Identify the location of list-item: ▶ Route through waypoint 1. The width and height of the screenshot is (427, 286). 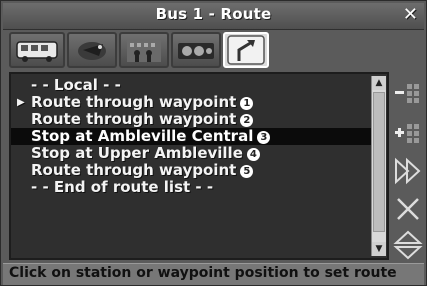
(191, 102).